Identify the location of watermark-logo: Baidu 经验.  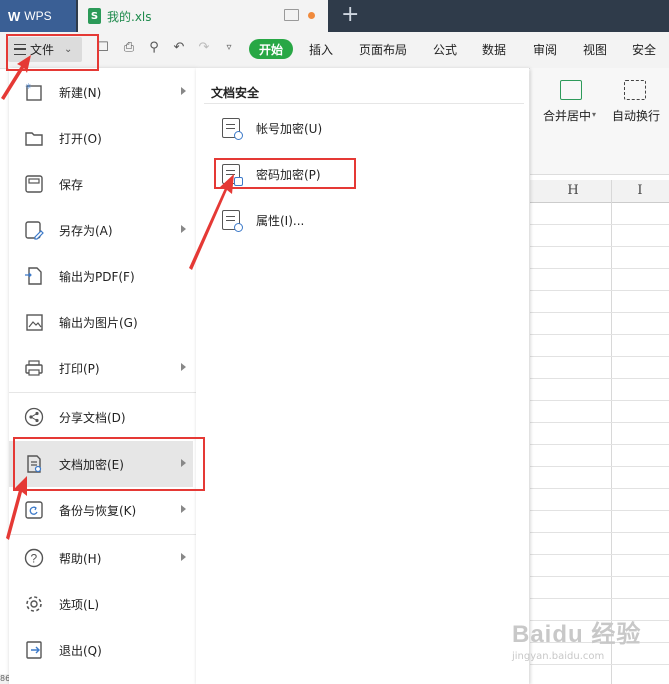
(577, 634).